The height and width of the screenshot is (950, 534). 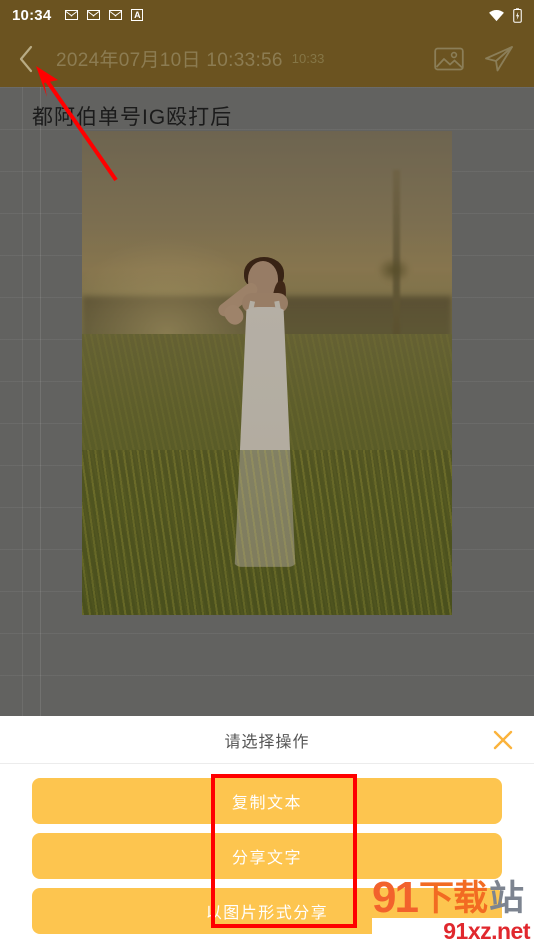 I want to click on image-icon, so click(x=449, y=59).